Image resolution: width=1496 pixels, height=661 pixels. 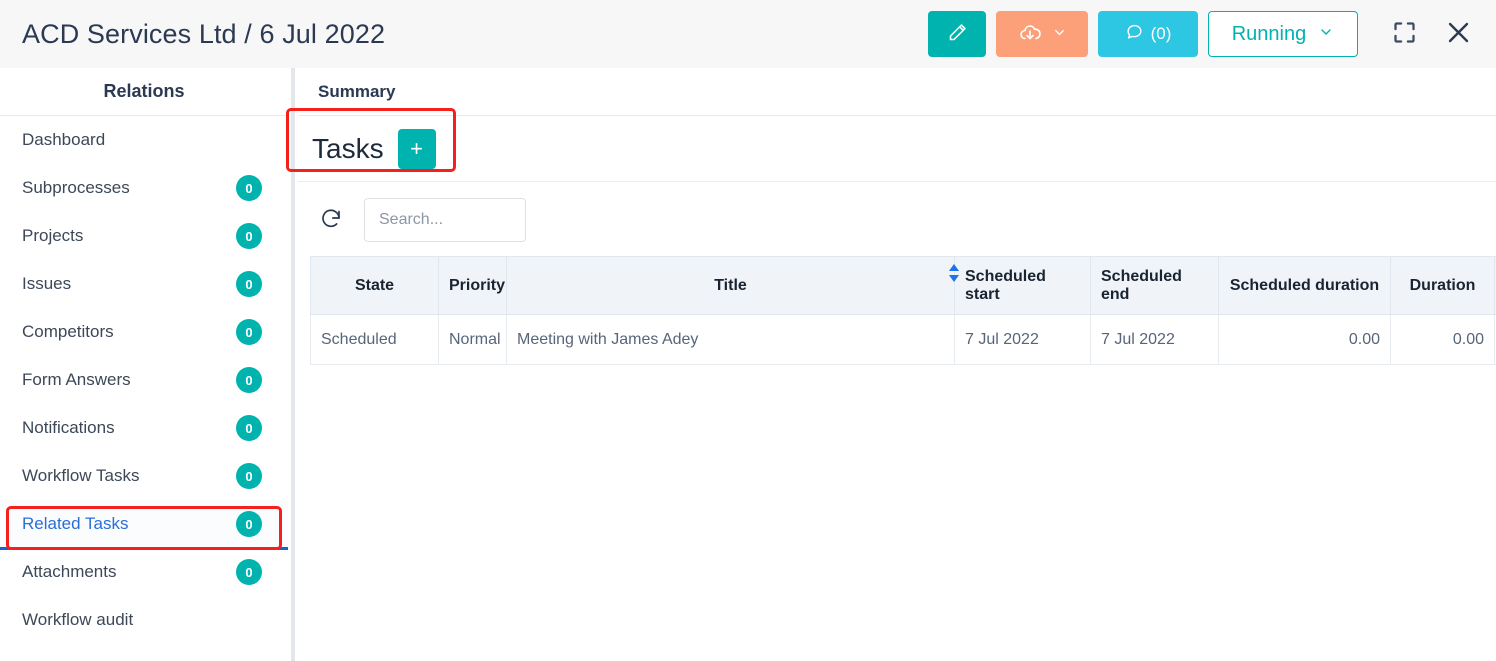 I want to click on add-task-button: +, so click(x=416, y=148).